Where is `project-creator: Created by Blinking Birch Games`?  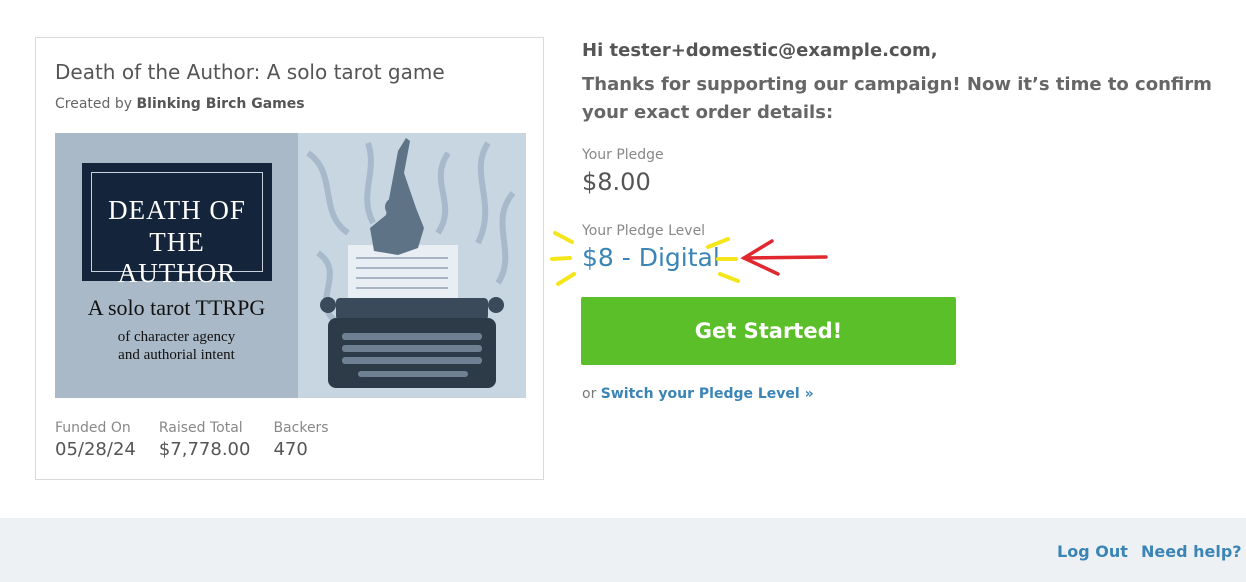
project-creator: Created by Blinking Birch Games is located at coordinates (180, 104).